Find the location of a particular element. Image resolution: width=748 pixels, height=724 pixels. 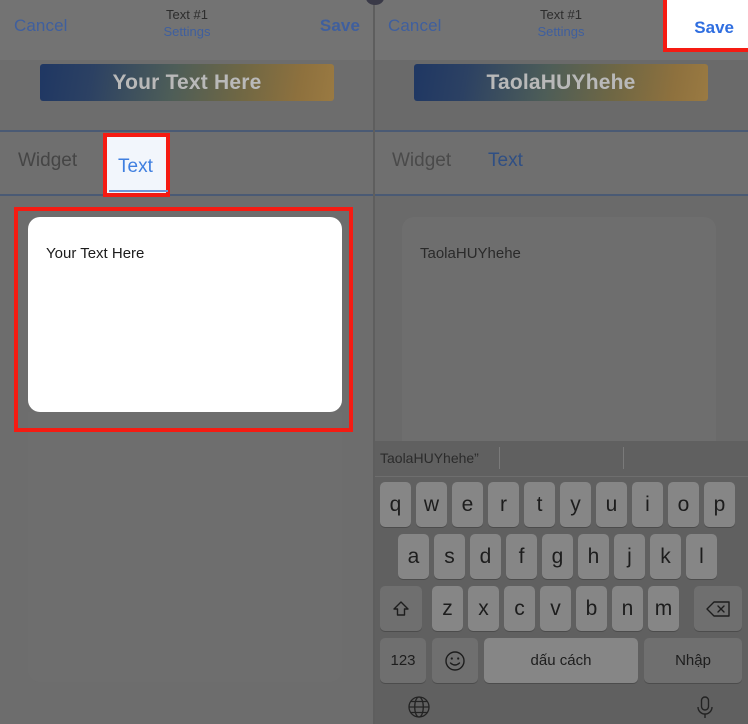

key-u: u is located at coordinates (611, 504).